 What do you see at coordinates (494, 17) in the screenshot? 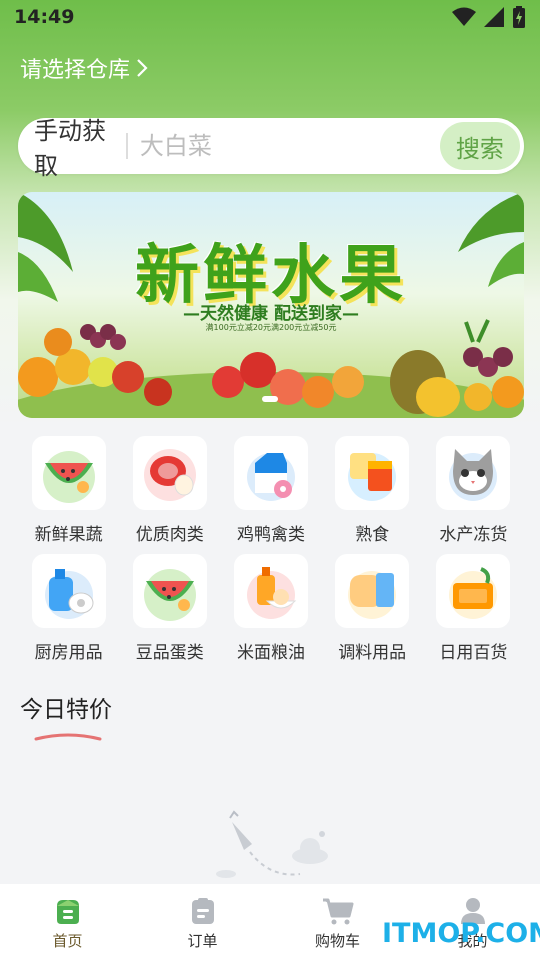
I see `signal-icon` at bounding box center [494, 17].